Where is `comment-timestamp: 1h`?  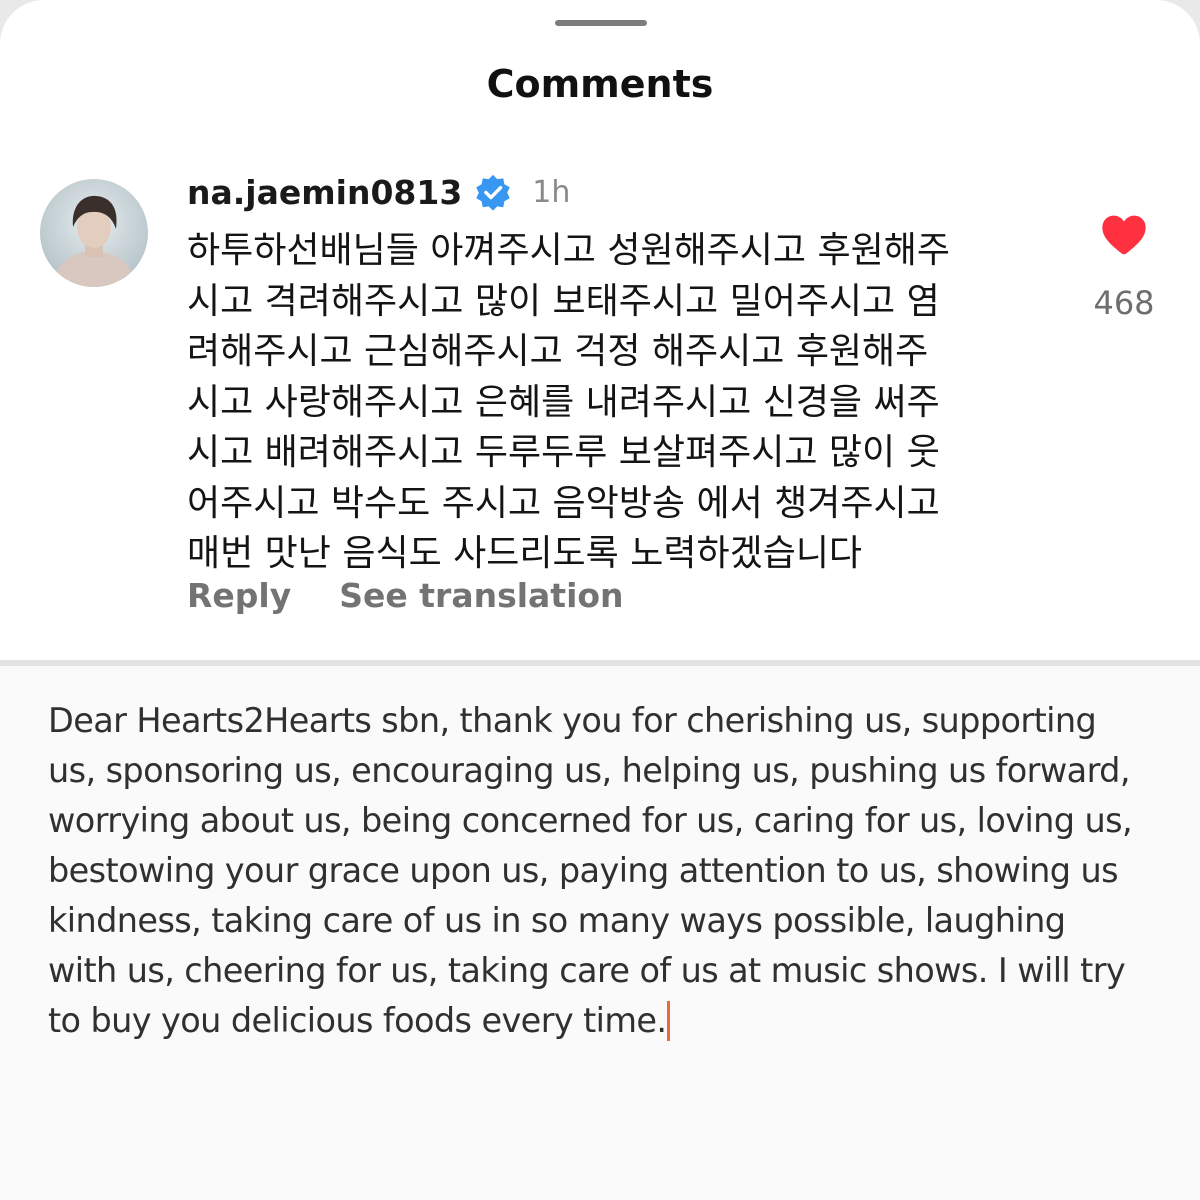
comment-timestamp: 1h is located at coordinates (551, 192).